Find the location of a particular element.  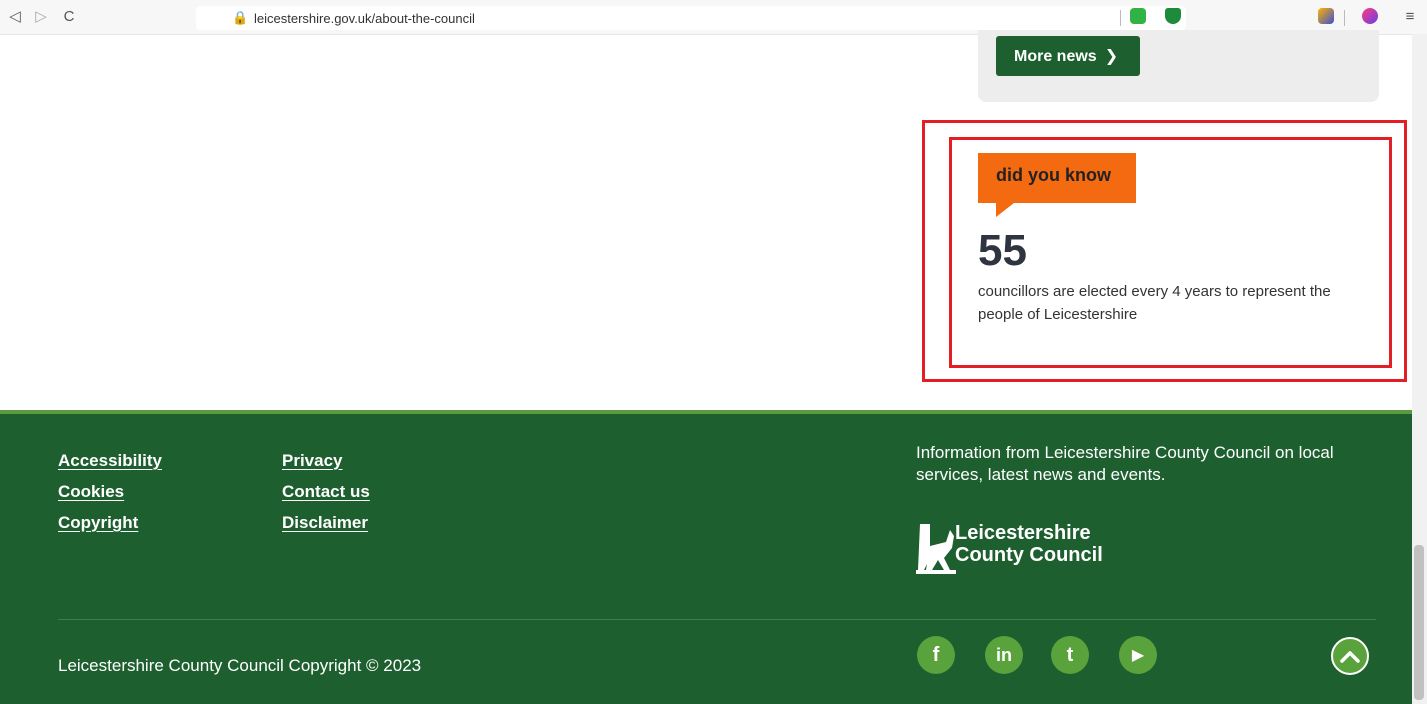

more-news-label: More news is located at coordinates (1055, 56).